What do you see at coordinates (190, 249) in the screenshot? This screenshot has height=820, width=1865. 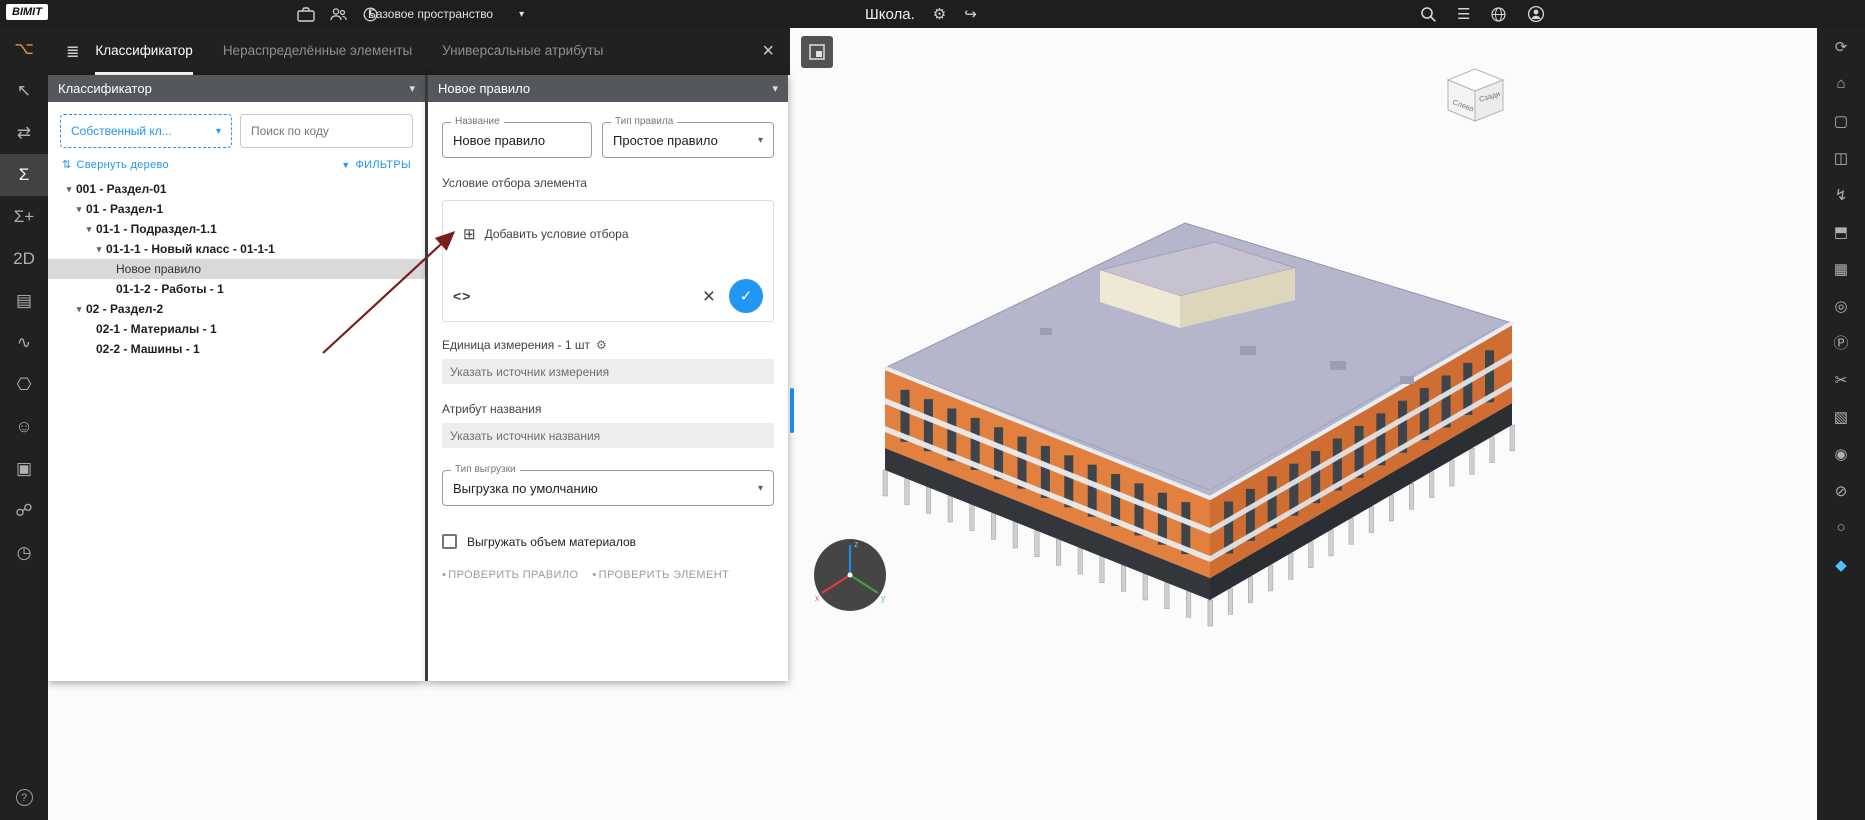 I see `tree-node-label: 01-1-1 - Новый класс - 01-1-1` at bounding box center [190, 249].